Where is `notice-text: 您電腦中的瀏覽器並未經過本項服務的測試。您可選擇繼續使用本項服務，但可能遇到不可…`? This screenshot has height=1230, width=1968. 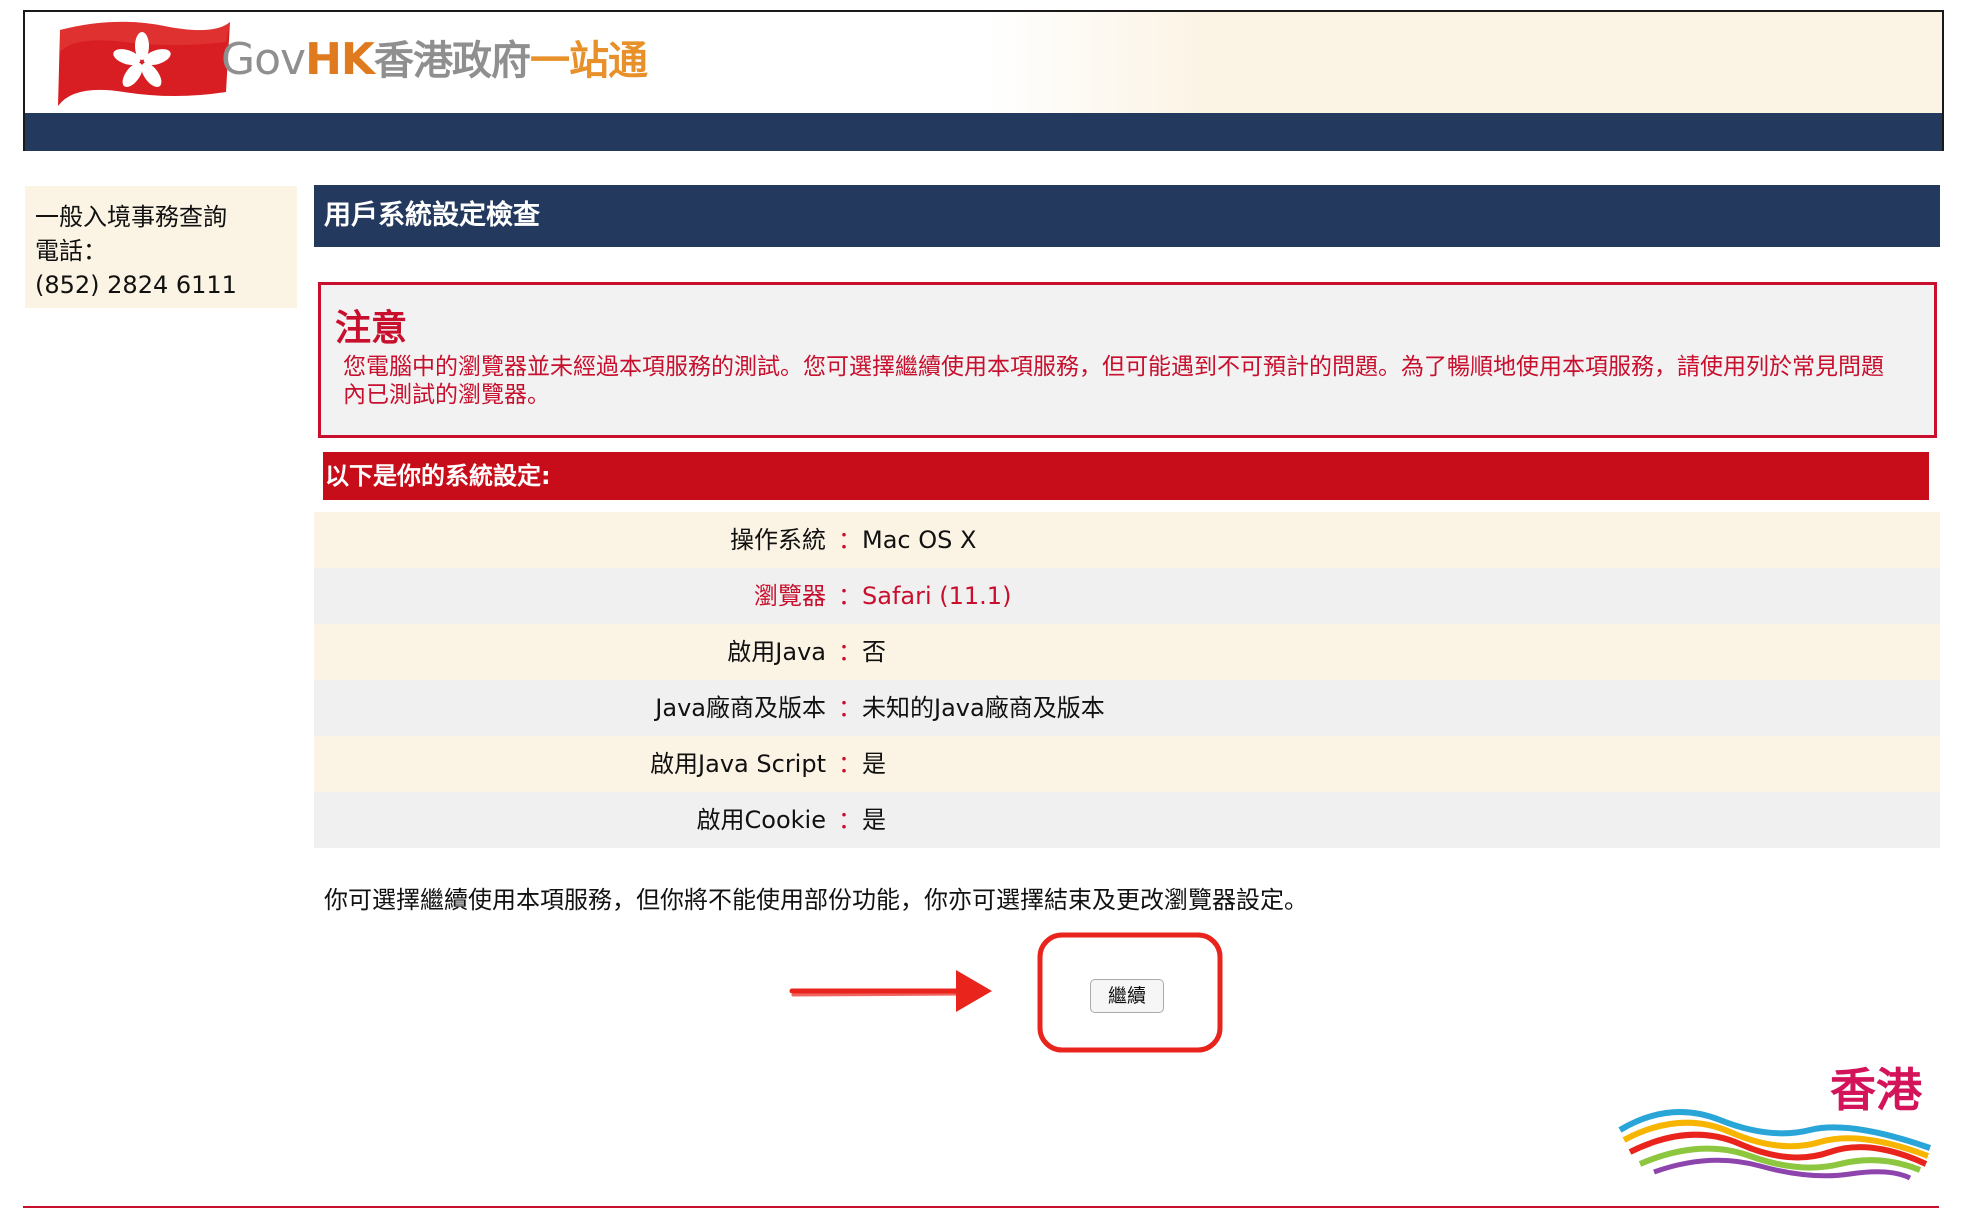
notice-text: 您電腦中的瀏覽器並未經過本項服務的測試。您可選擇繼續使用本項服務，但可能遇到不可… is located at coordinates (1113, 381).